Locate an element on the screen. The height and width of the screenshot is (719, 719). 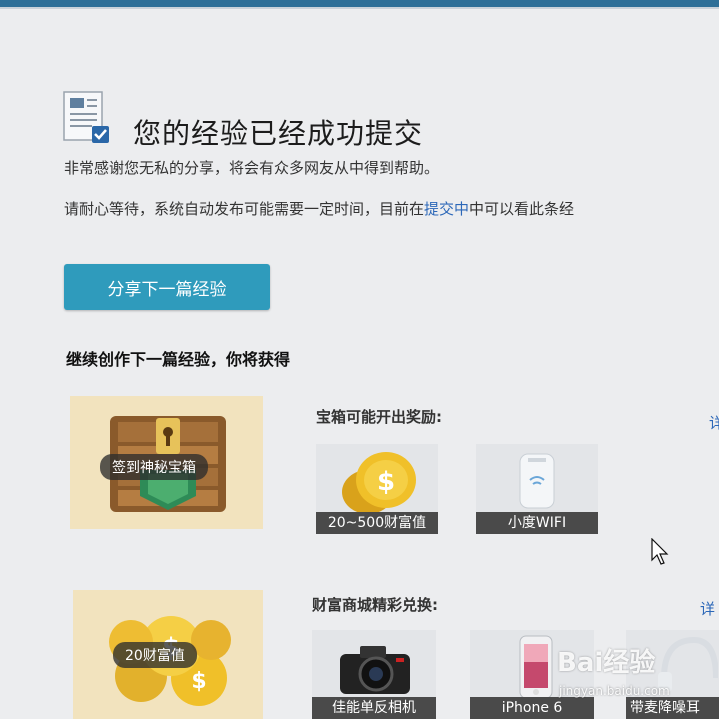
wait-message: 请耐心等待，系统自动发布可能需要一定时间，目前在提交中中可以看此条经 is located at coordinates (391, 208).